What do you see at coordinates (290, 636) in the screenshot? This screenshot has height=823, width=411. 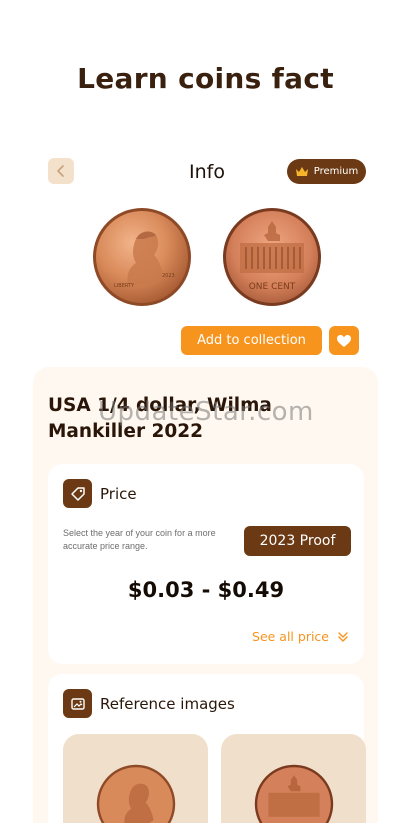 I see `see-all-label: See all price` at bounding box center [290, 636].